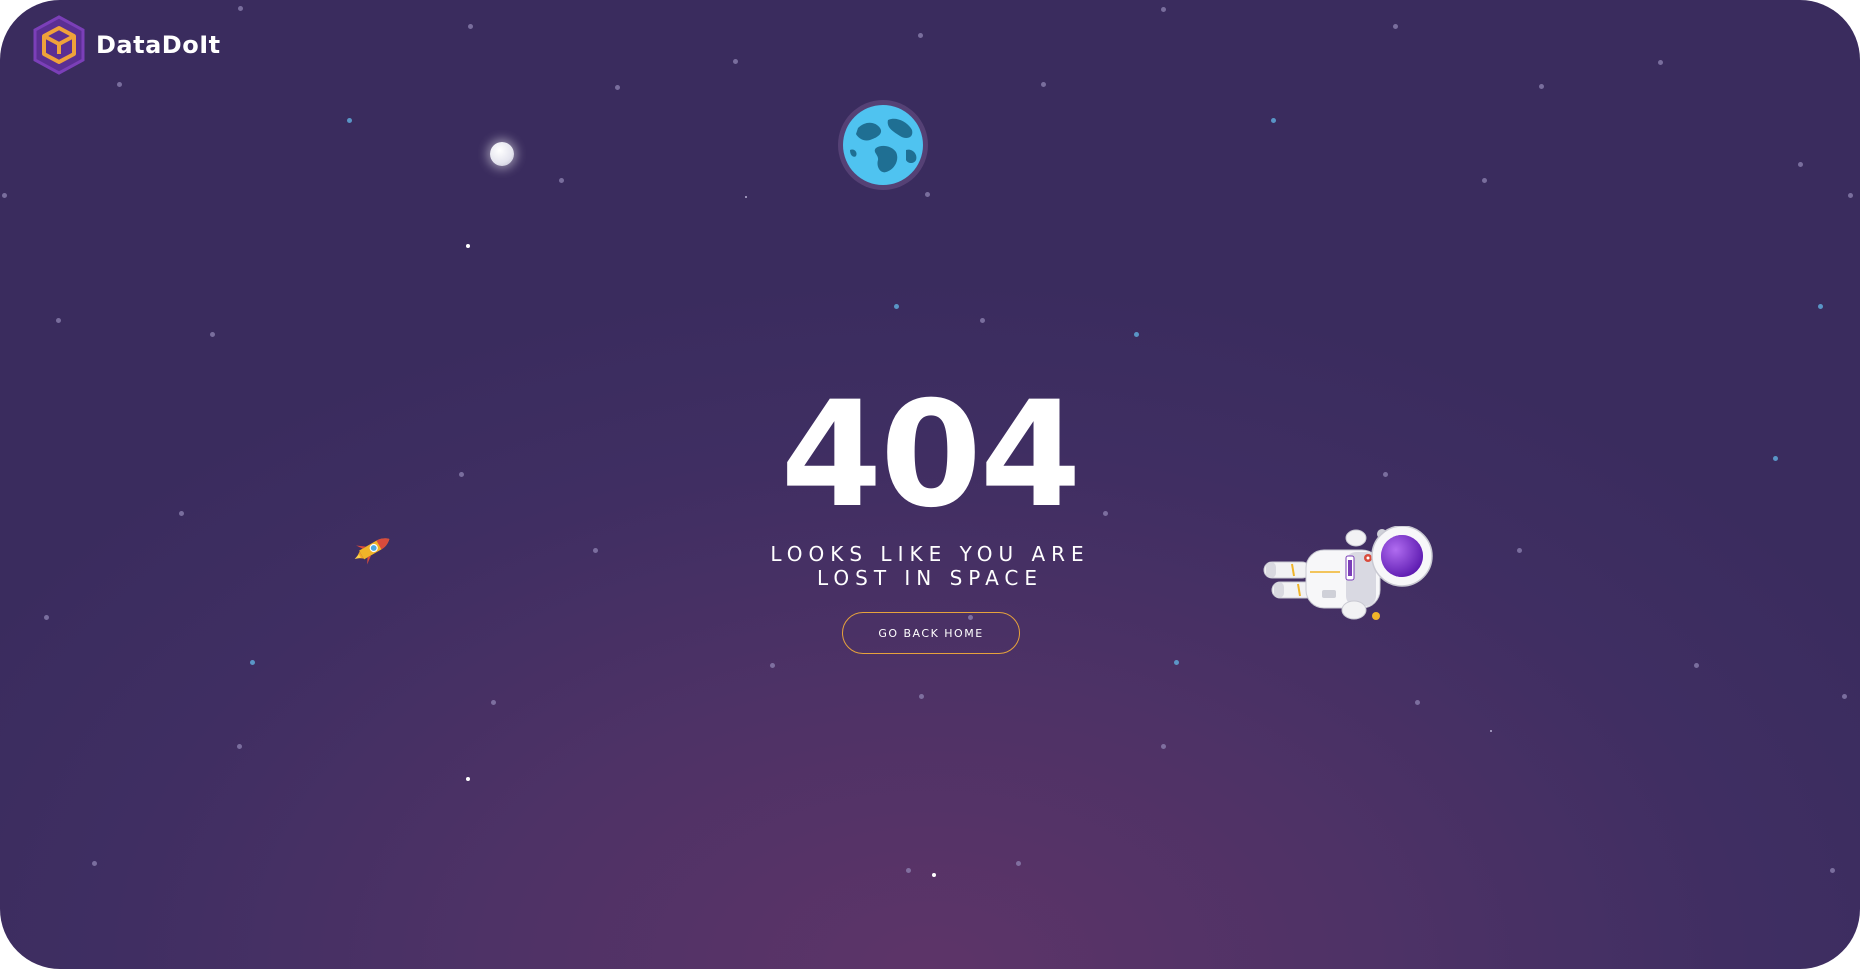 This screenshot has height=969, width=1860. I want to click on error-message-line-1: LOOKS LIKE YOU ARE, so click(930, 554).